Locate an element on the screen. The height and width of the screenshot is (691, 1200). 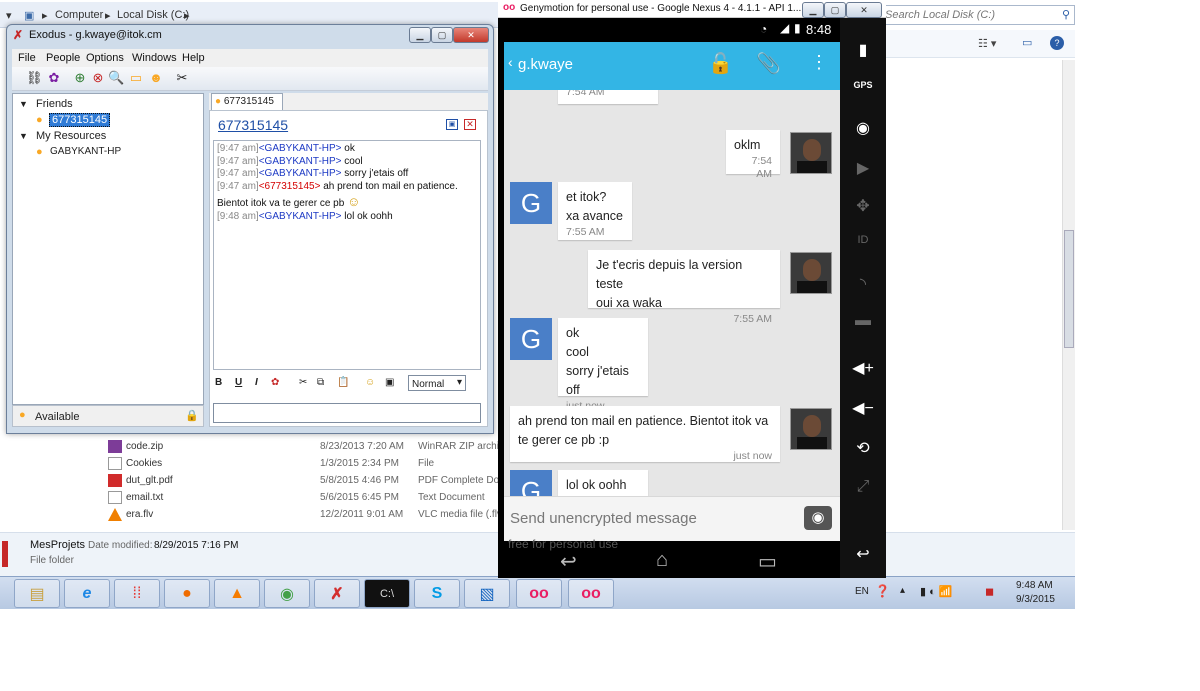
rotate-icon: ⟲ is located at coordinates (863, 448).